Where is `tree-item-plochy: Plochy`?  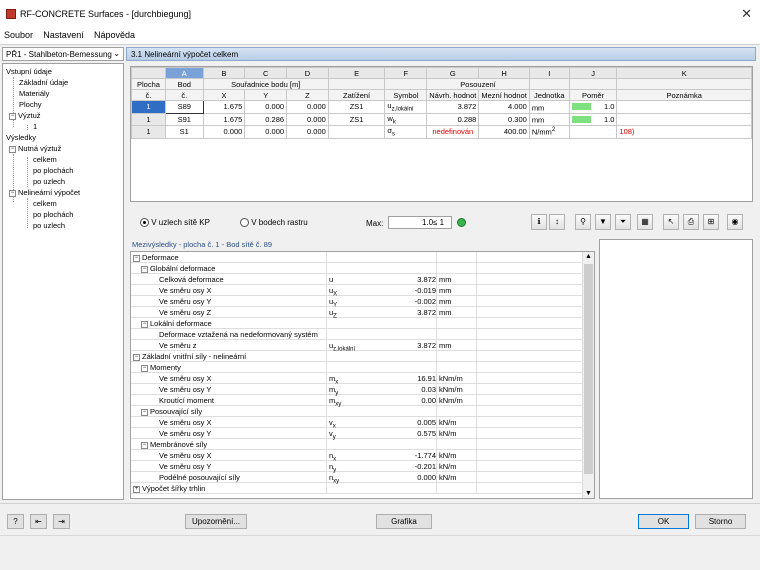
tree-item-plochy: Plochy is located at coordinates (30, 104).